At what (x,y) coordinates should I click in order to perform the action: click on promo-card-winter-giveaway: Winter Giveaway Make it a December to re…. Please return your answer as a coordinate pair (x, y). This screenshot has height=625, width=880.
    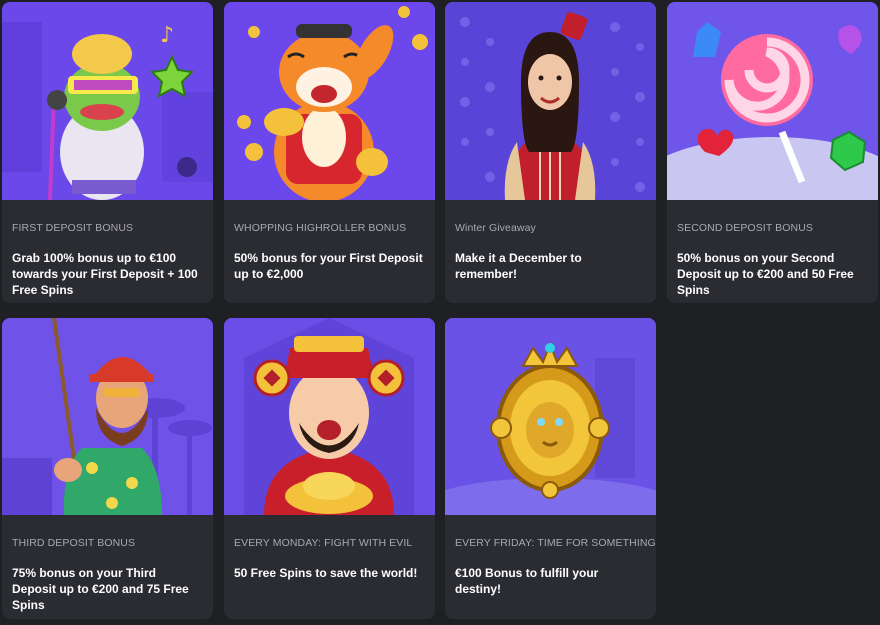
    Looking at the image, I should click on (550, 152).